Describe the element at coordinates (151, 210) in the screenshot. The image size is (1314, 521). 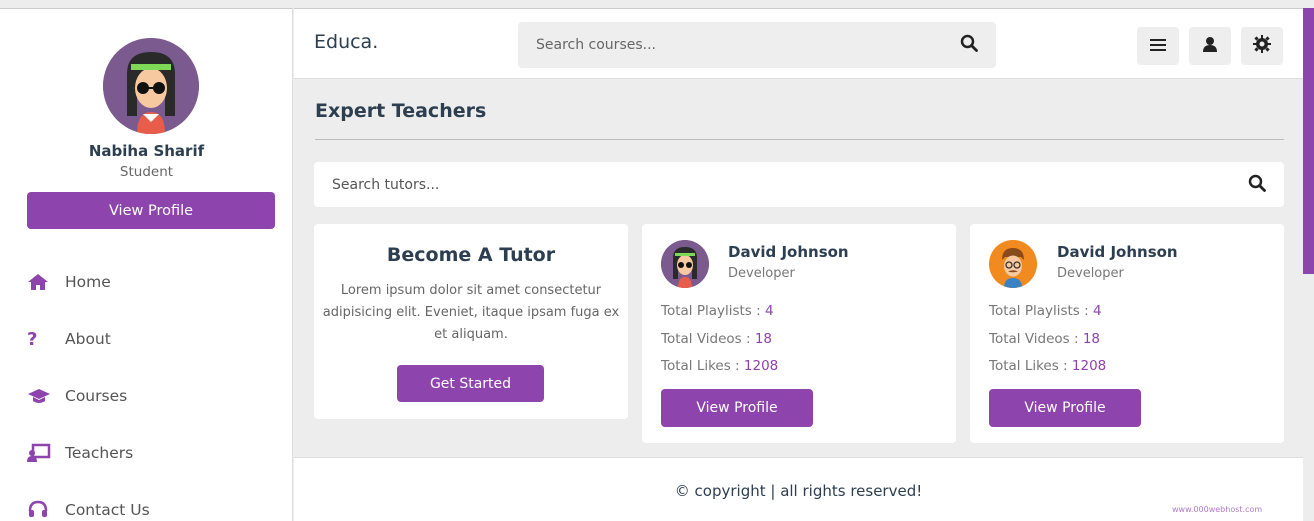
I see `sidebar-view-profile-button: View Profile` at that location.